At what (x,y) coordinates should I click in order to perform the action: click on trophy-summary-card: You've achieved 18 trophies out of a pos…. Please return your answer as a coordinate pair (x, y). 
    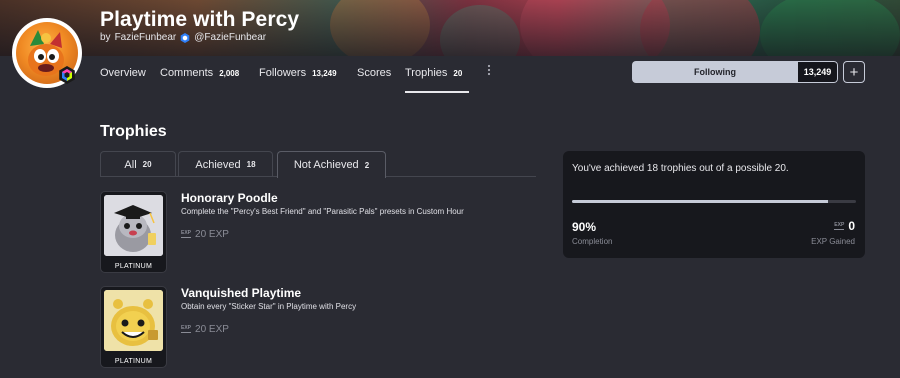
    Looking at the image, I should click on (714, 204).